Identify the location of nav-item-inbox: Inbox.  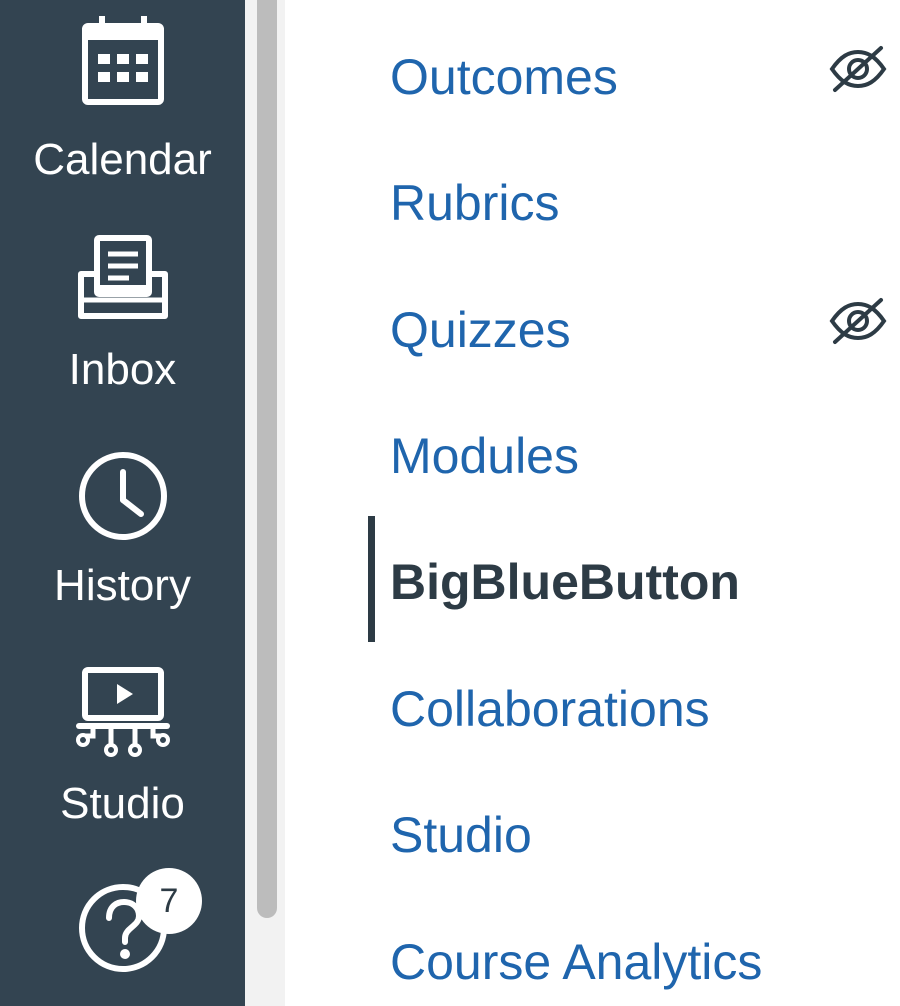
(122, 313).